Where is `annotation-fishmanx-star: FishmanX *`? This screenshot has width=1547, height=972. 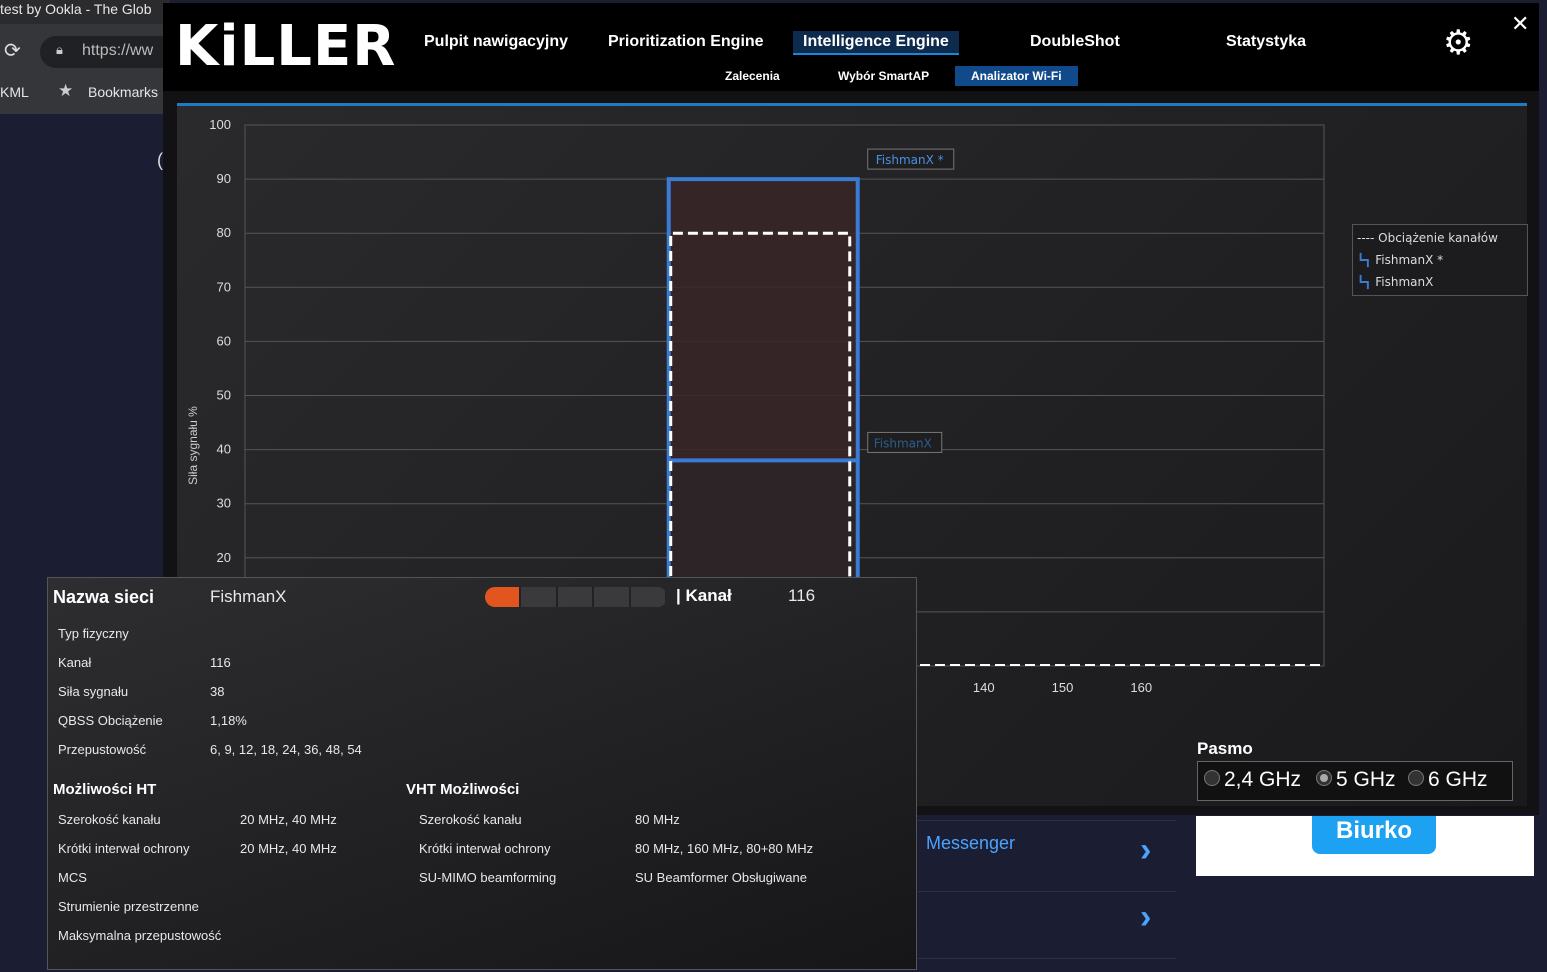
annotation-fishmanx-star: FishmanX * is located at coordinates (910, 160).